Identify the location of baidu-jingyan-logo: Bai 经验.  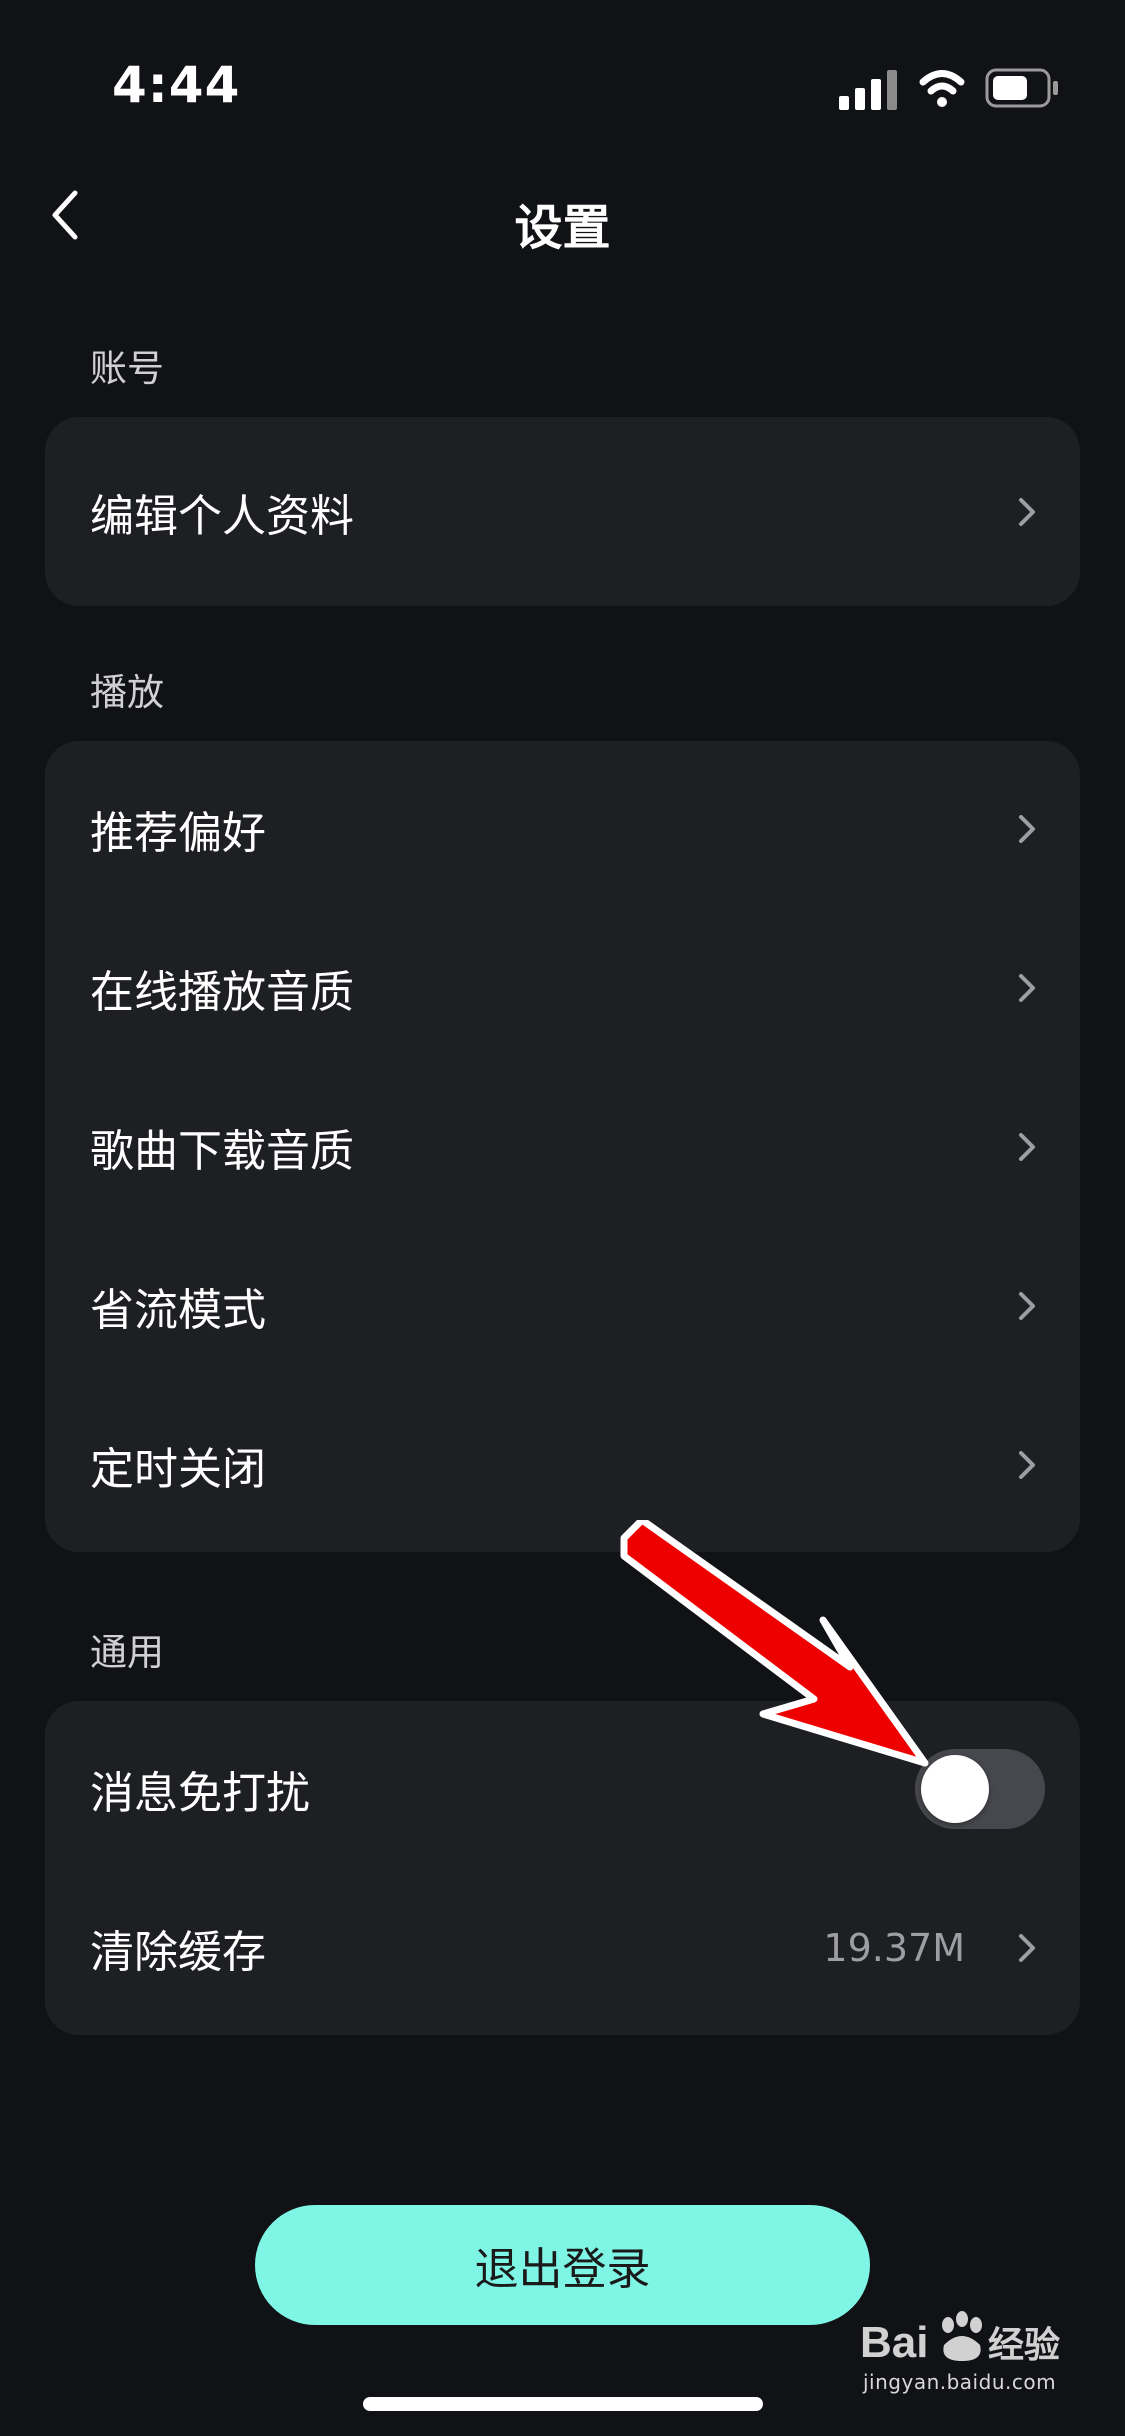
(960, 2339).